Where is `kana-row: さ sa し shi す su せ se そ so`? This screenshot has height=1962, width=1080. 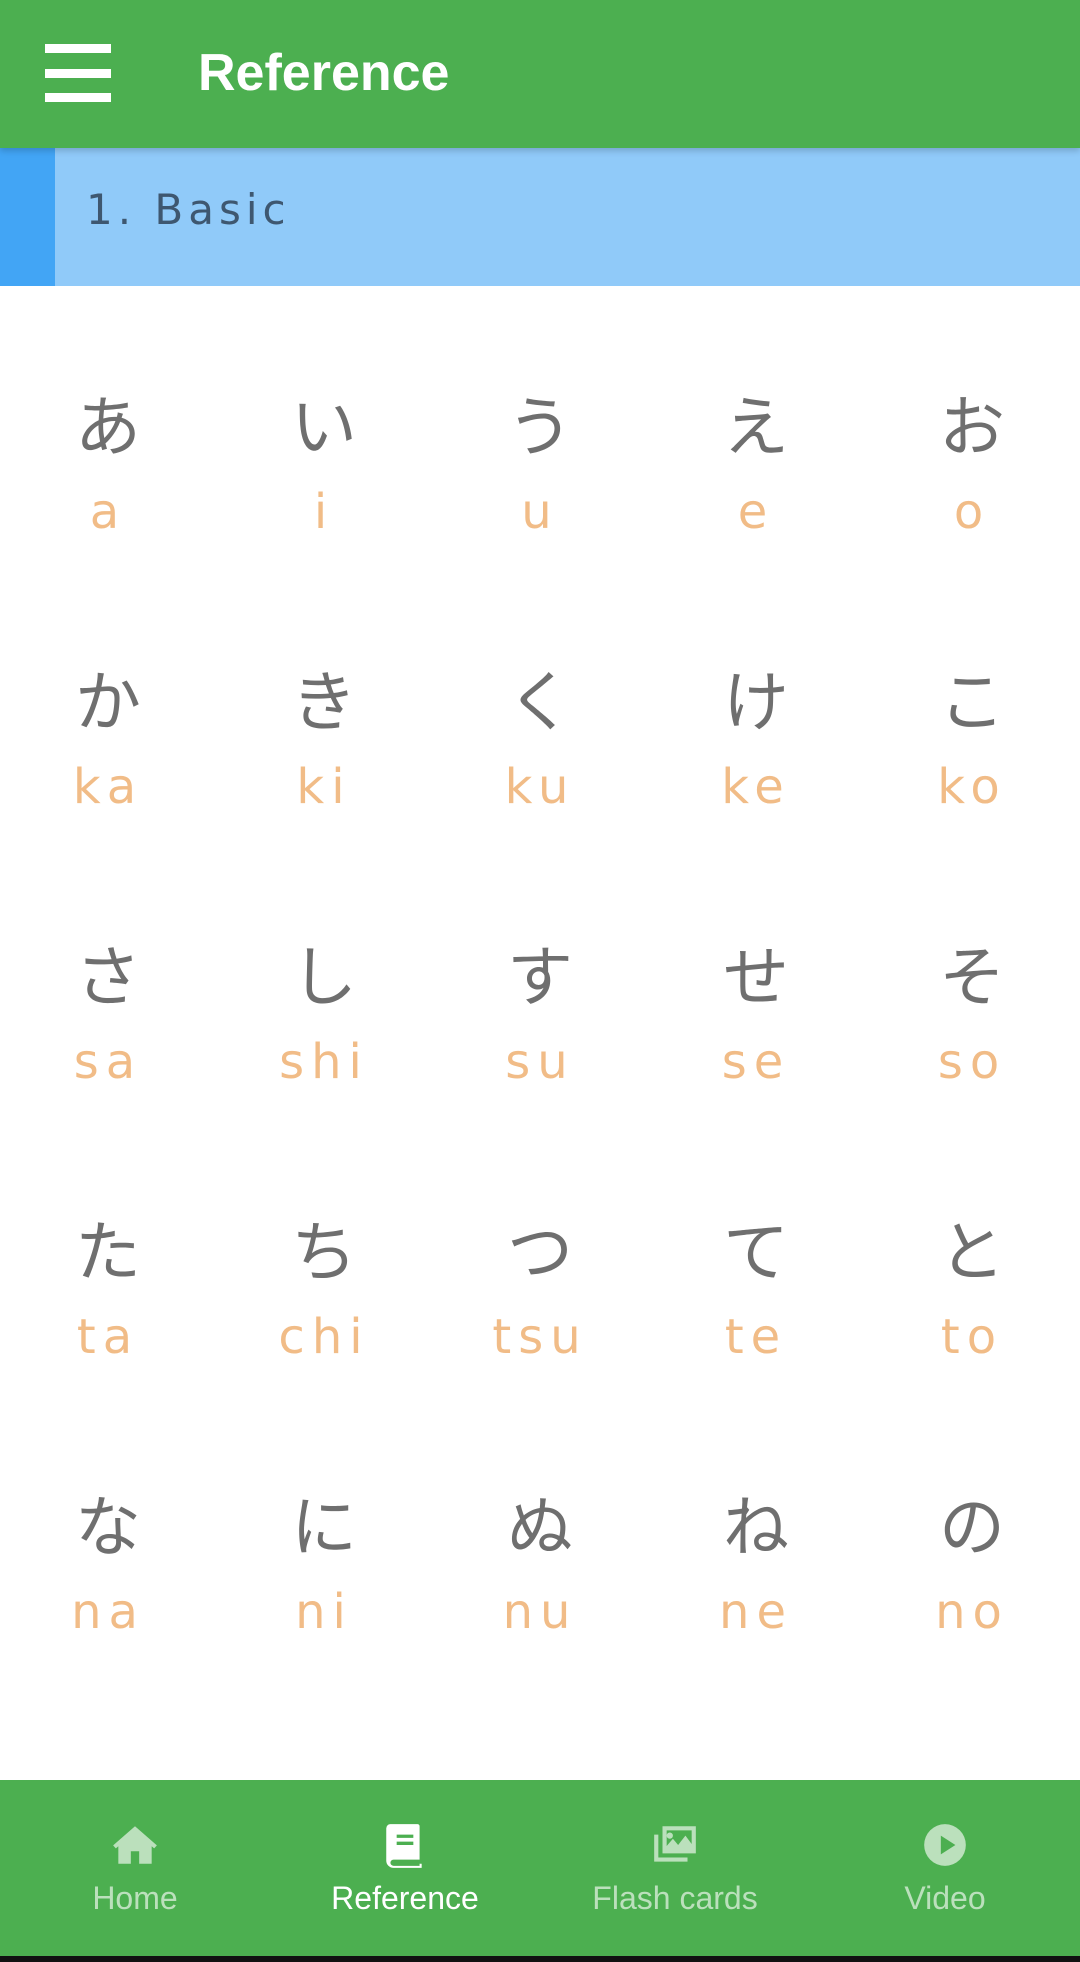 kana-row: さ sa し shi す su せ se そ so is located at coordinates (540, 1067).